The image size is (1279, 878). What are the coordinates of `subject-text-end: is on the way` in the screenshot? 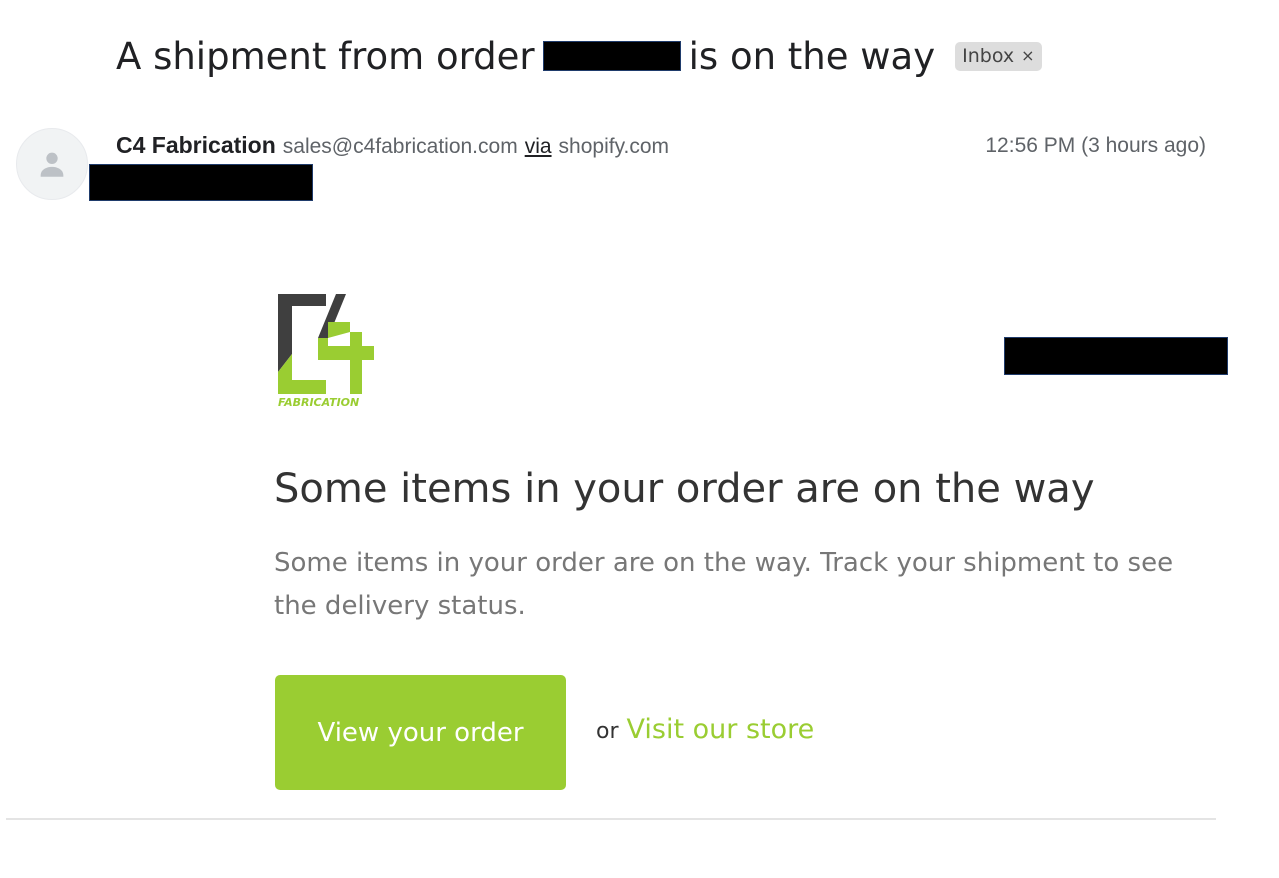 It's located at (812, 56).